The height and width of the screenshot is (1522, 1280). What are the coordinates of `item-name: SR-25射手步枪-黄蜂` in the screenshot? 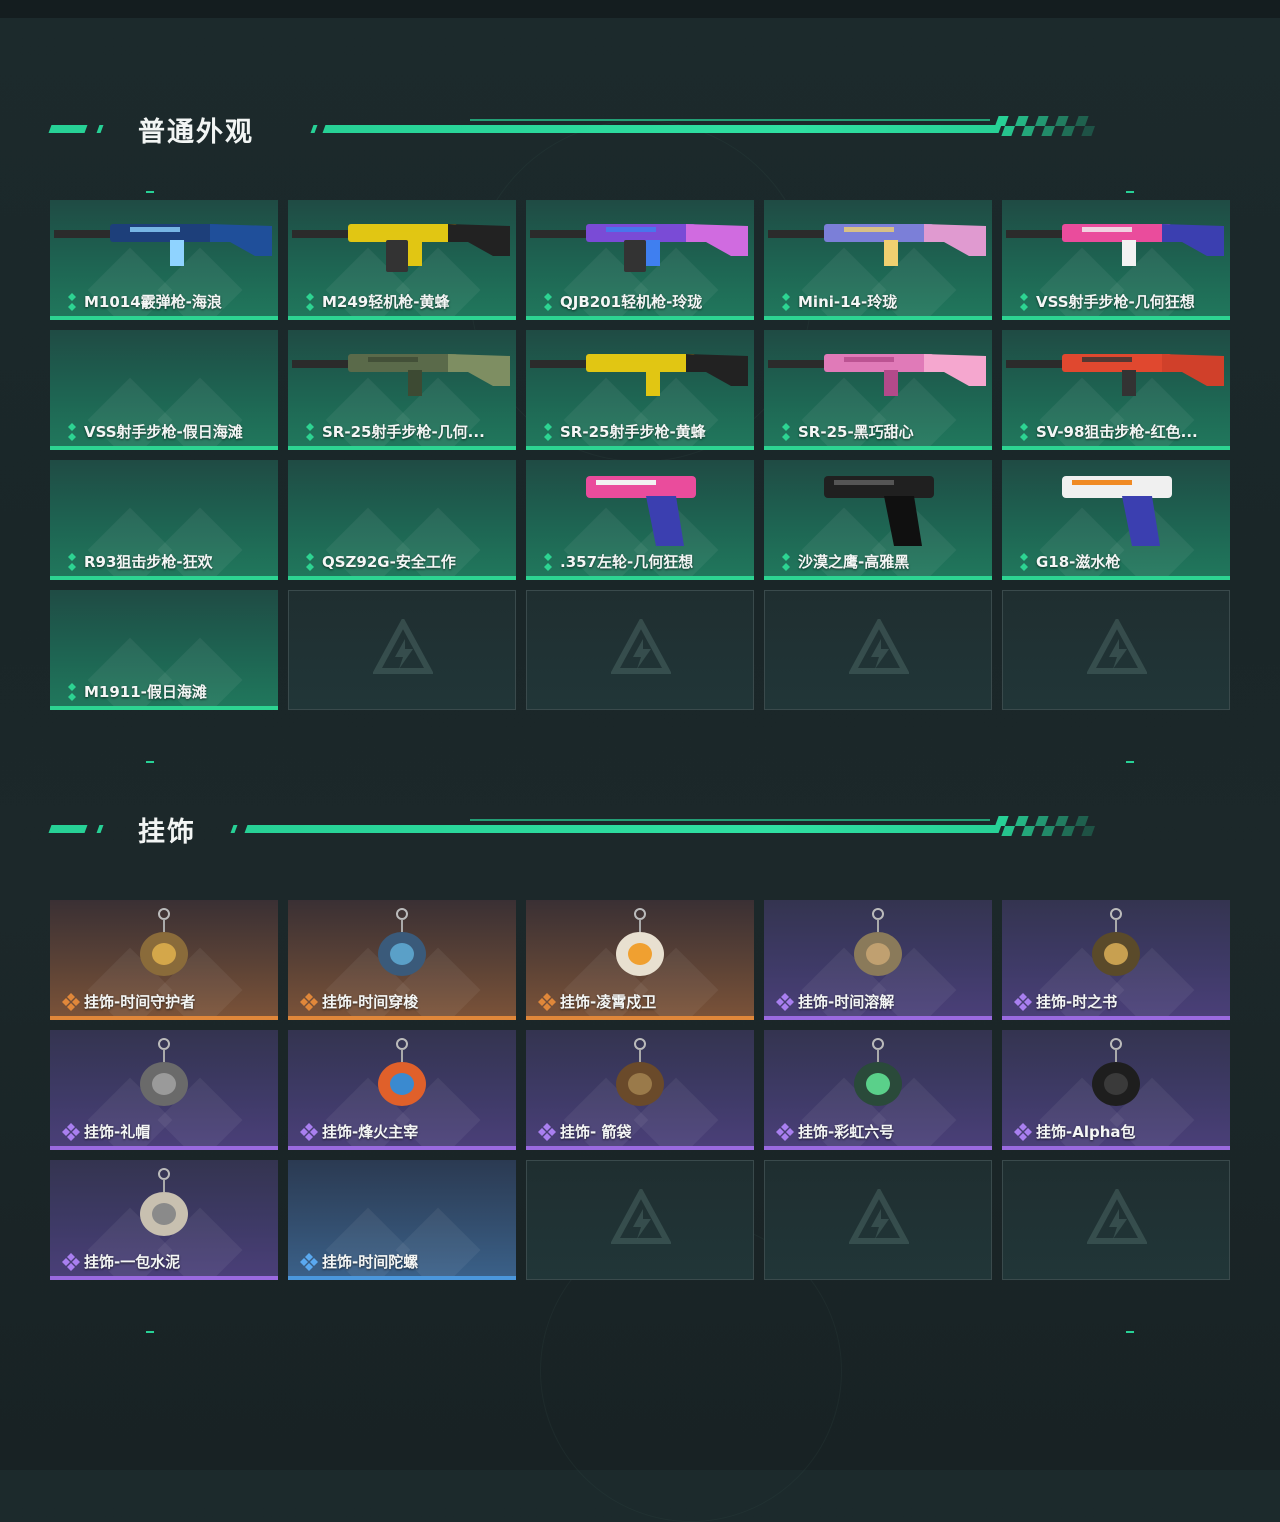 It's located at (633, 432).